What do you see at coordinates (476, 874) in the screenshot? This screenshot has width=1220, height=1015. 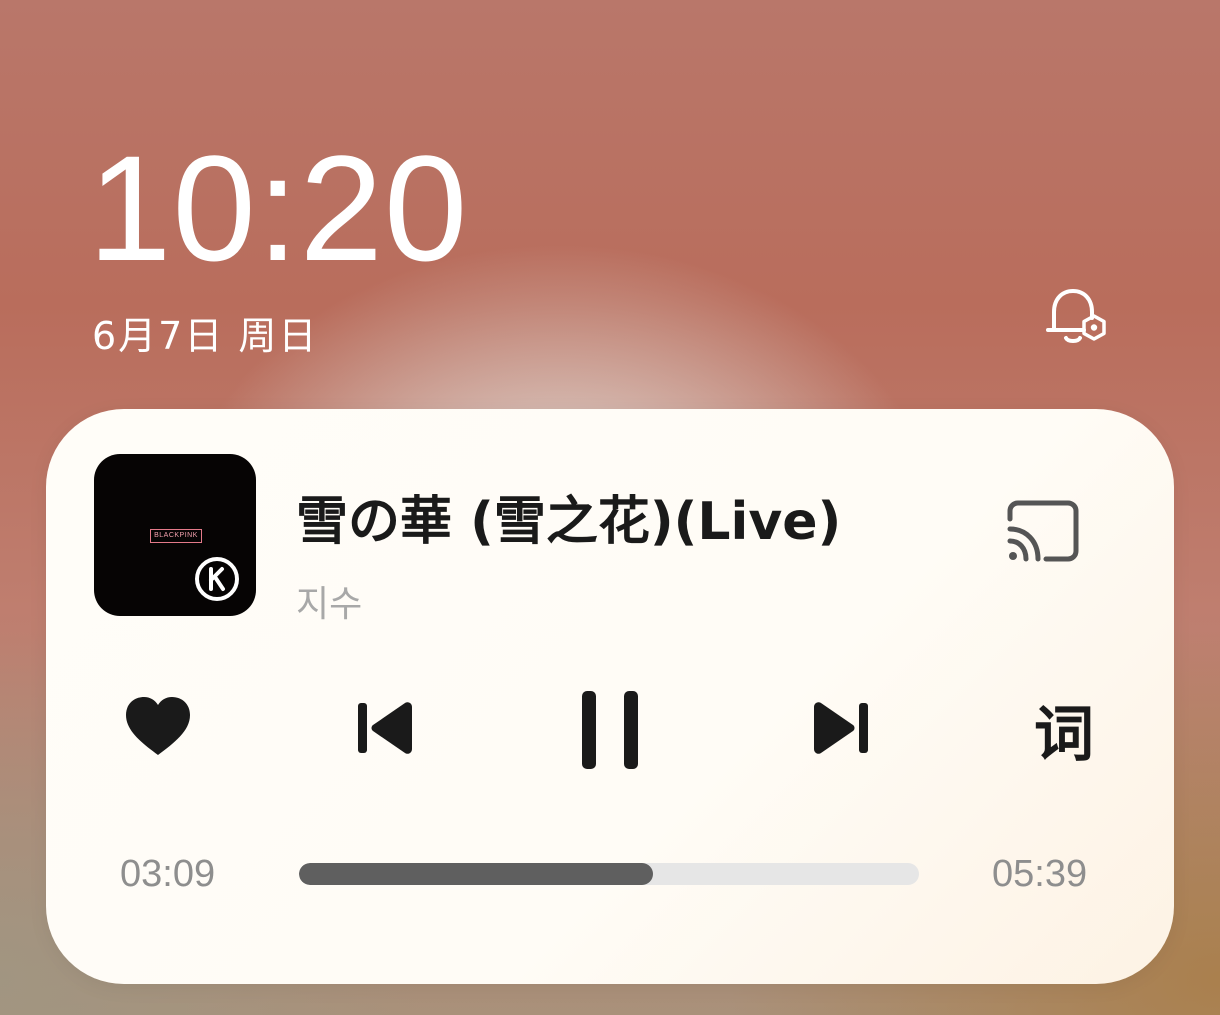 I see `progress-fill` at bounding box center [476, 874].